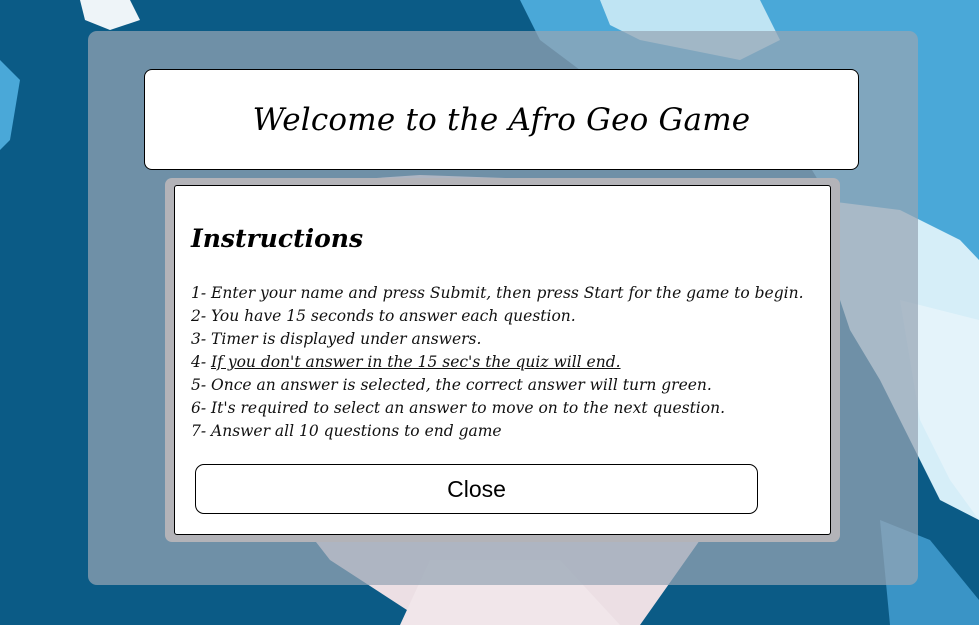 The height and width of the screenshot is (625, 979). Describe the element at coordinates (346, 431) in the screenshot. I see `instruction-item-7: 7- Answer all 10 questions to end game` at that location.